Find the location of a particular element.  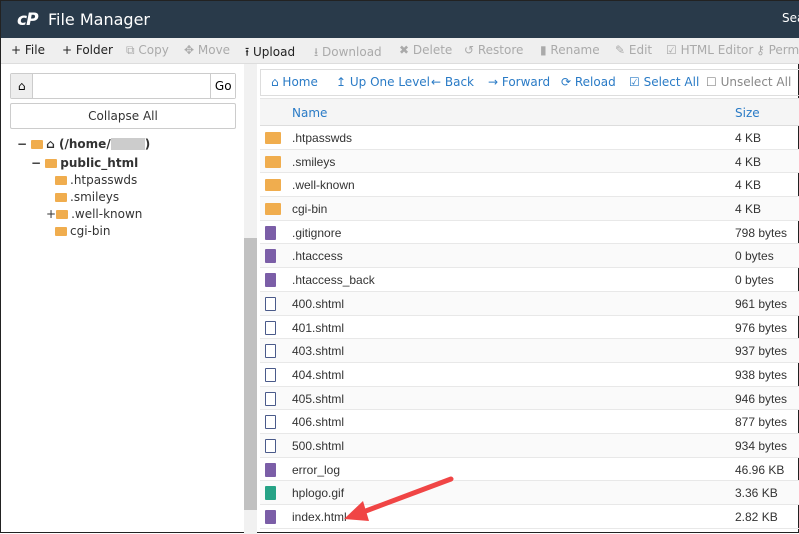

nav-button: ← Back is located at coordinates (452, 82).